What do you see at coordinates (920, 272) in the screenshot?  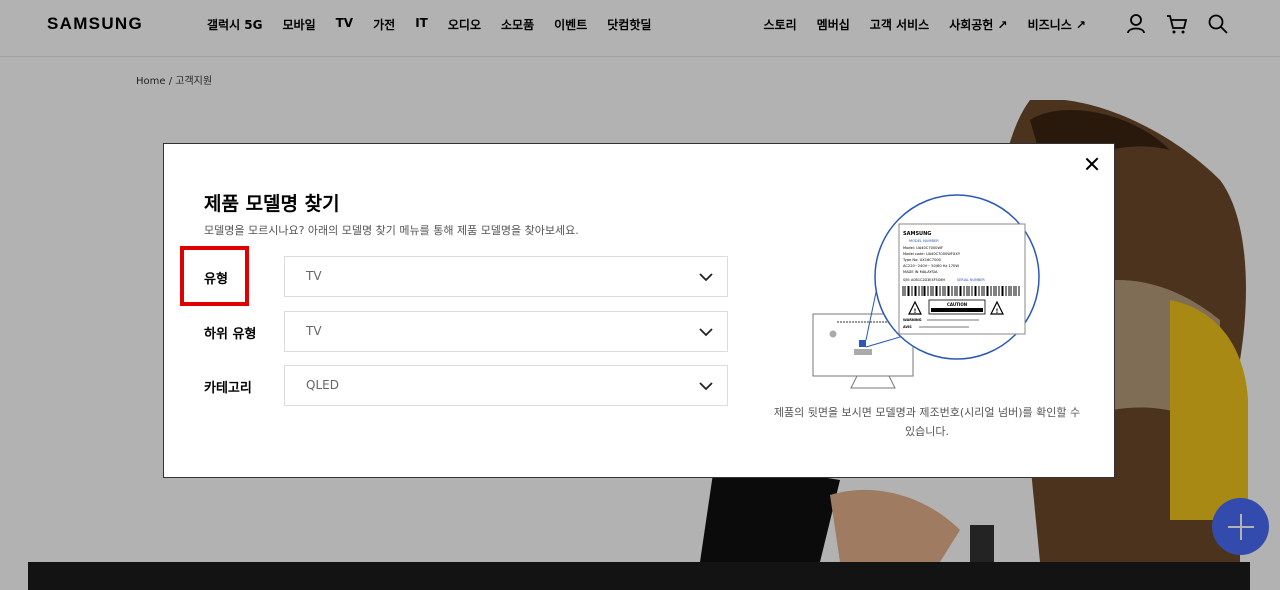 I see `label-line: MADE IN MALAYSIA` at bounding box center [920, 272].